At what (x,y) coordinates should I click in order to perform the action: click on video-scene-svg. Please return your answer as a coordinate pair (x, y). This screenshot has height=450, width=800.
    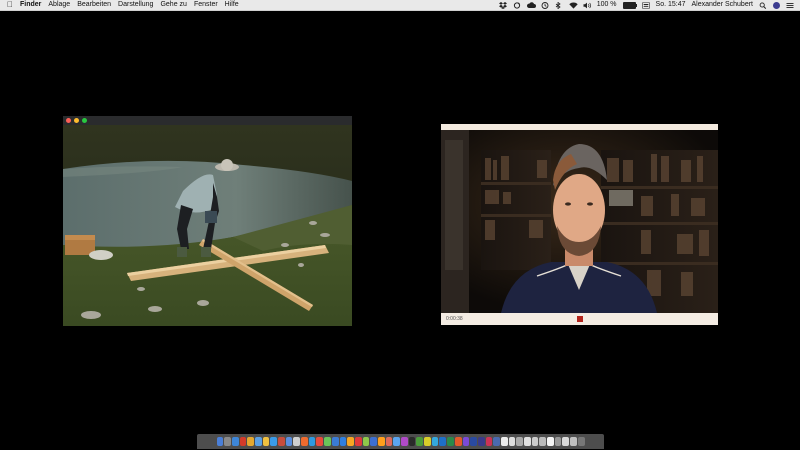
    Looking at the image, I should click on (579, 221).